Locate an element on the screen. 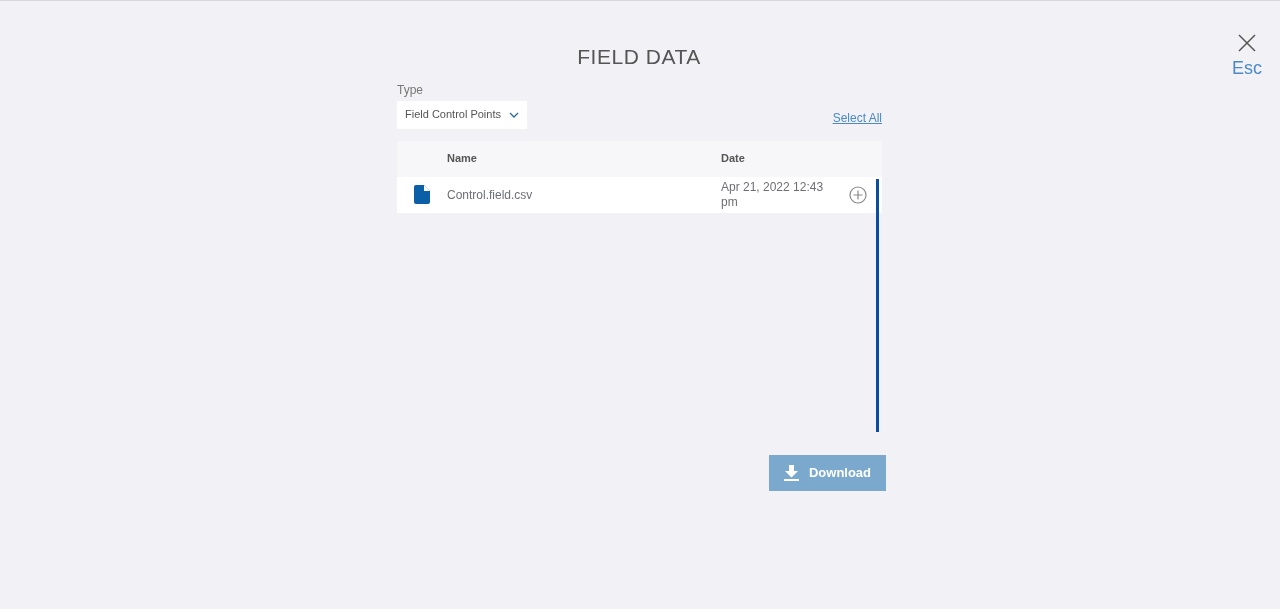 The width and height of the screenshot is (1280, 609). close-icon is located at coordinates (1247, 43).